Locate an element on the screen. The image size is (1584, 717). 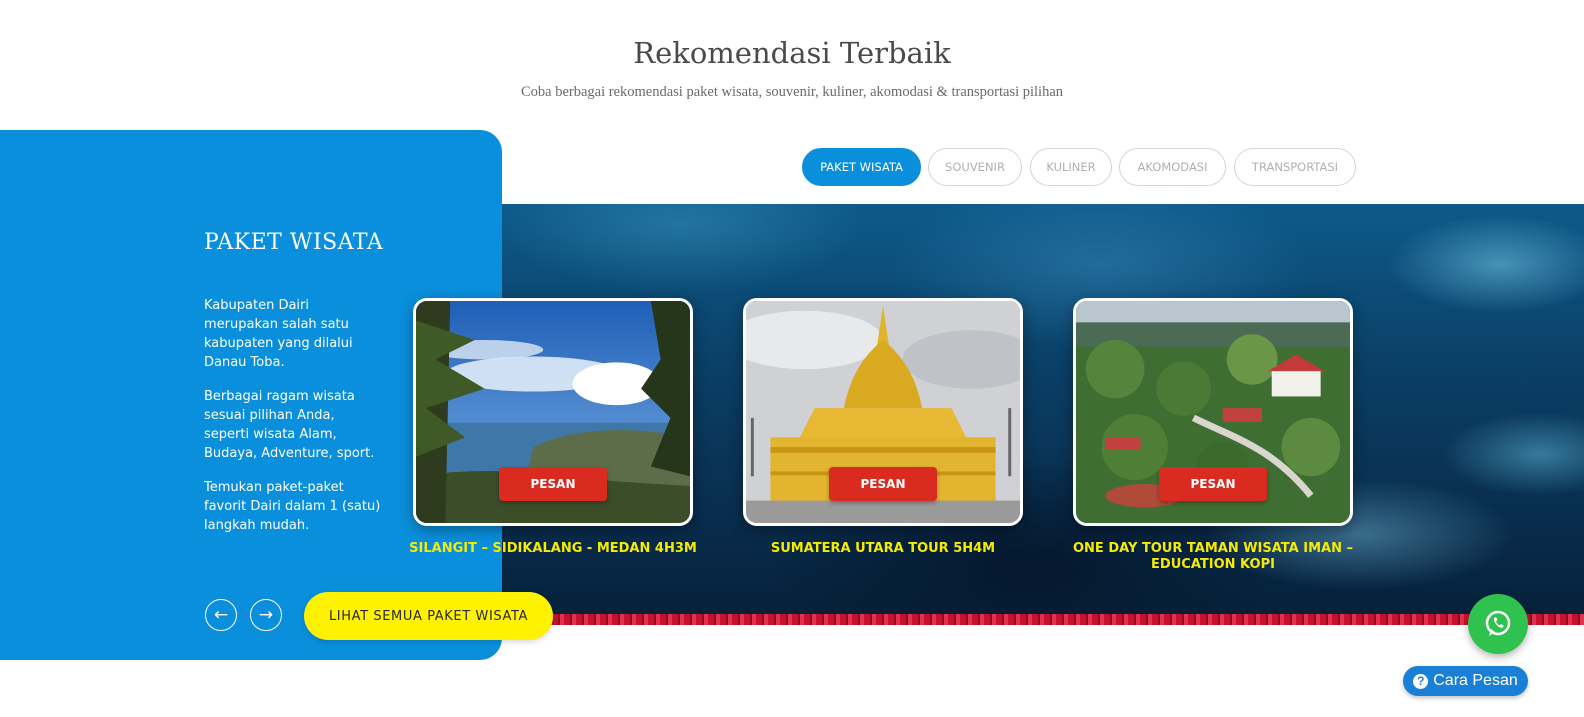
tab-paket-wisata: PAKET WISATA is located at coordinates (861, 167).